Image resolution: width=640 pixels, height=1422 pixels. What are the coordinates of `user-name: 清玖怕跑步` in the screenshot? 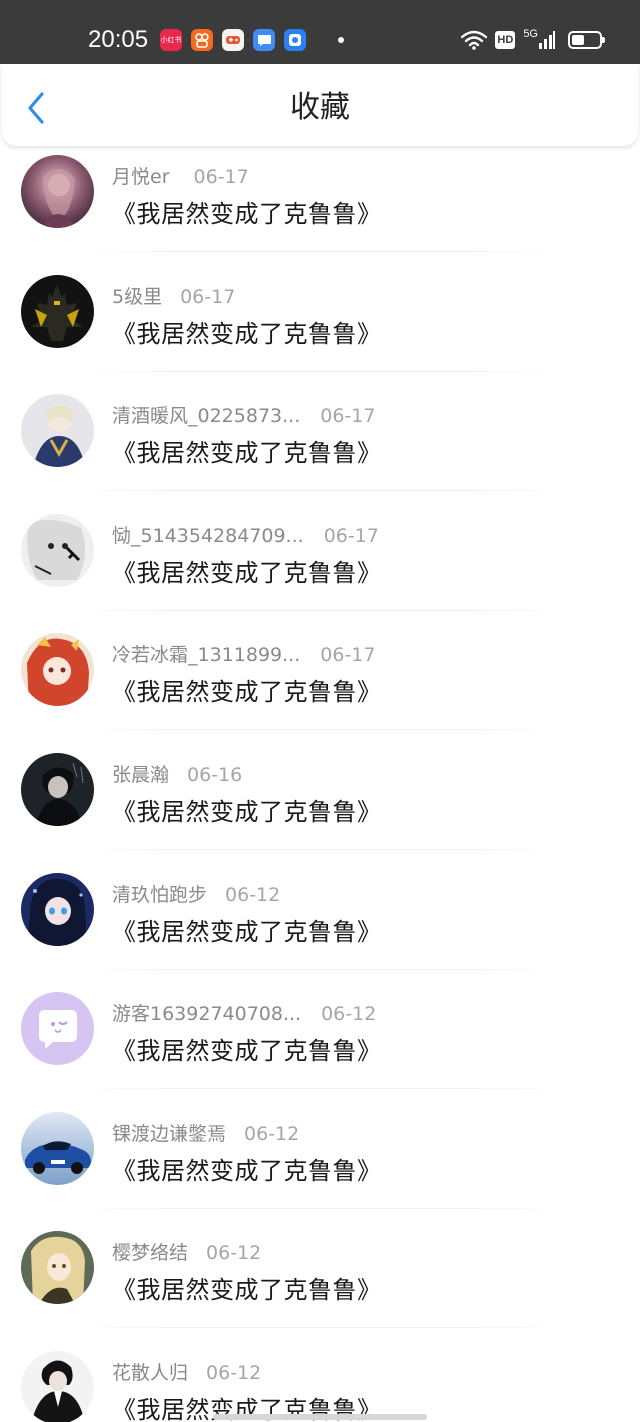 It's located at (159, 893).